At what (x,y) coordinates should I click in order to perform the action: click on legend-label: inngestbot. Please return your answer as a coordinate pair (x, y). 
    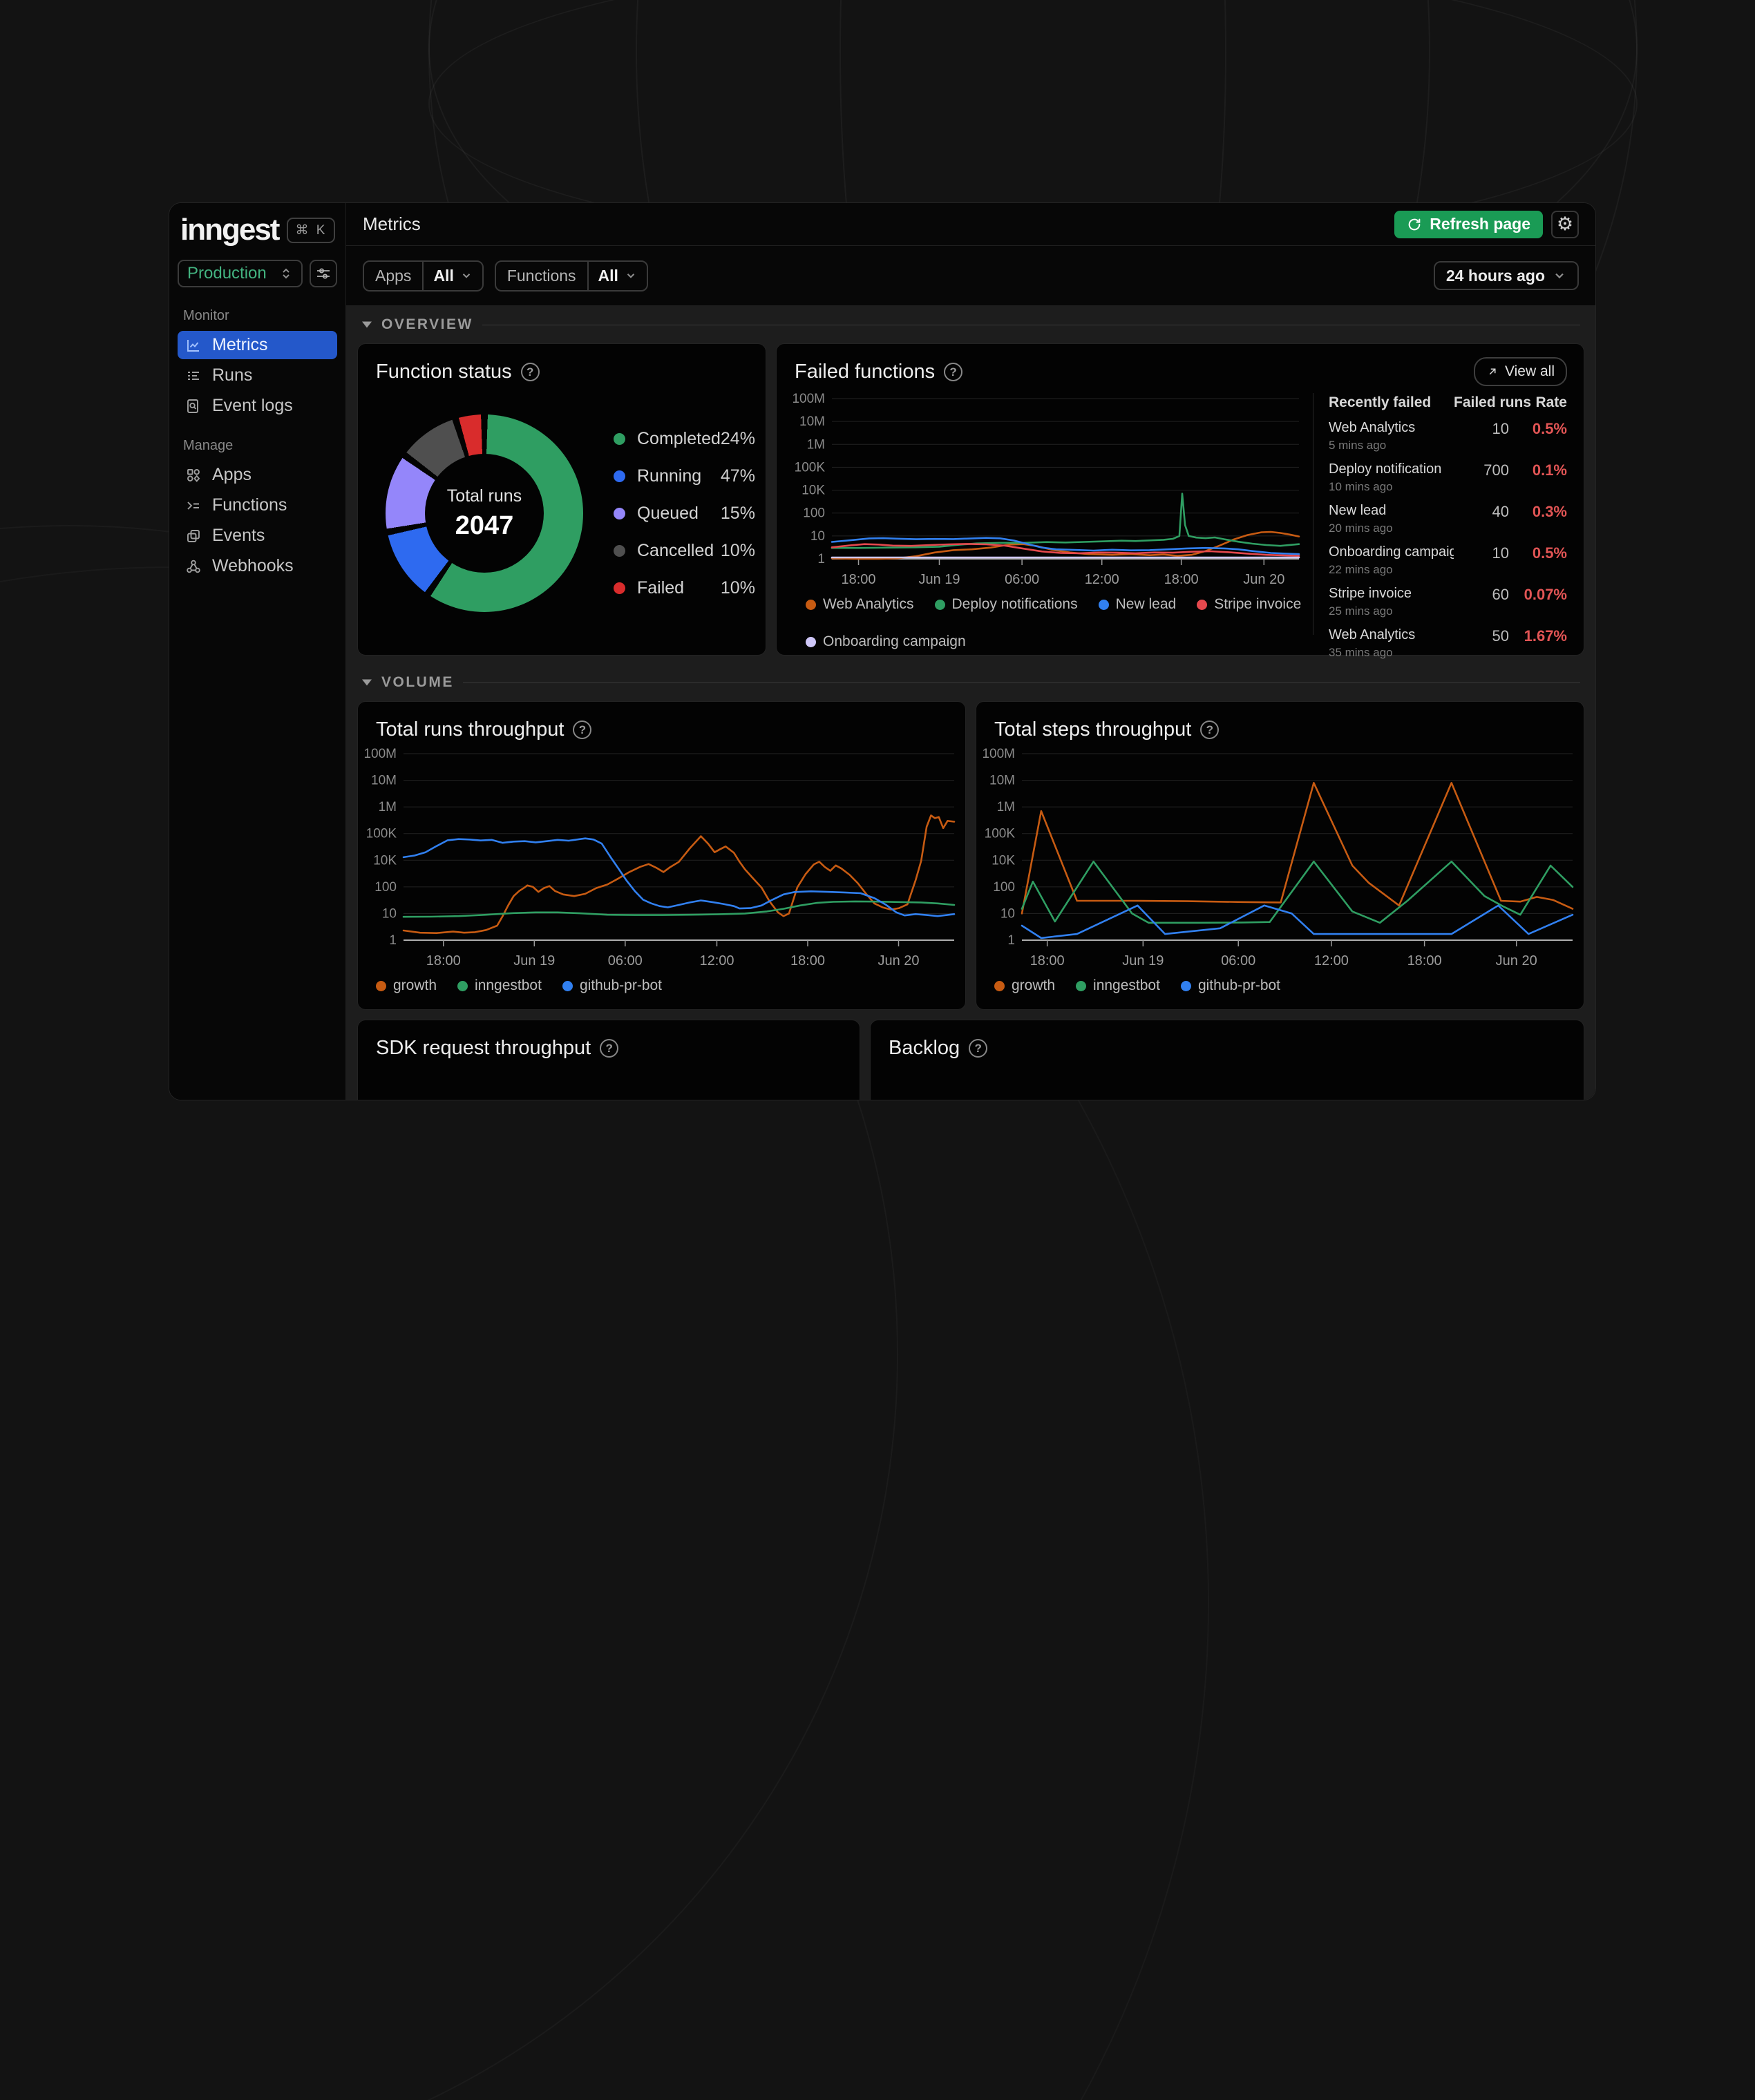
    Looking at the image, I should click on (1126, 985).